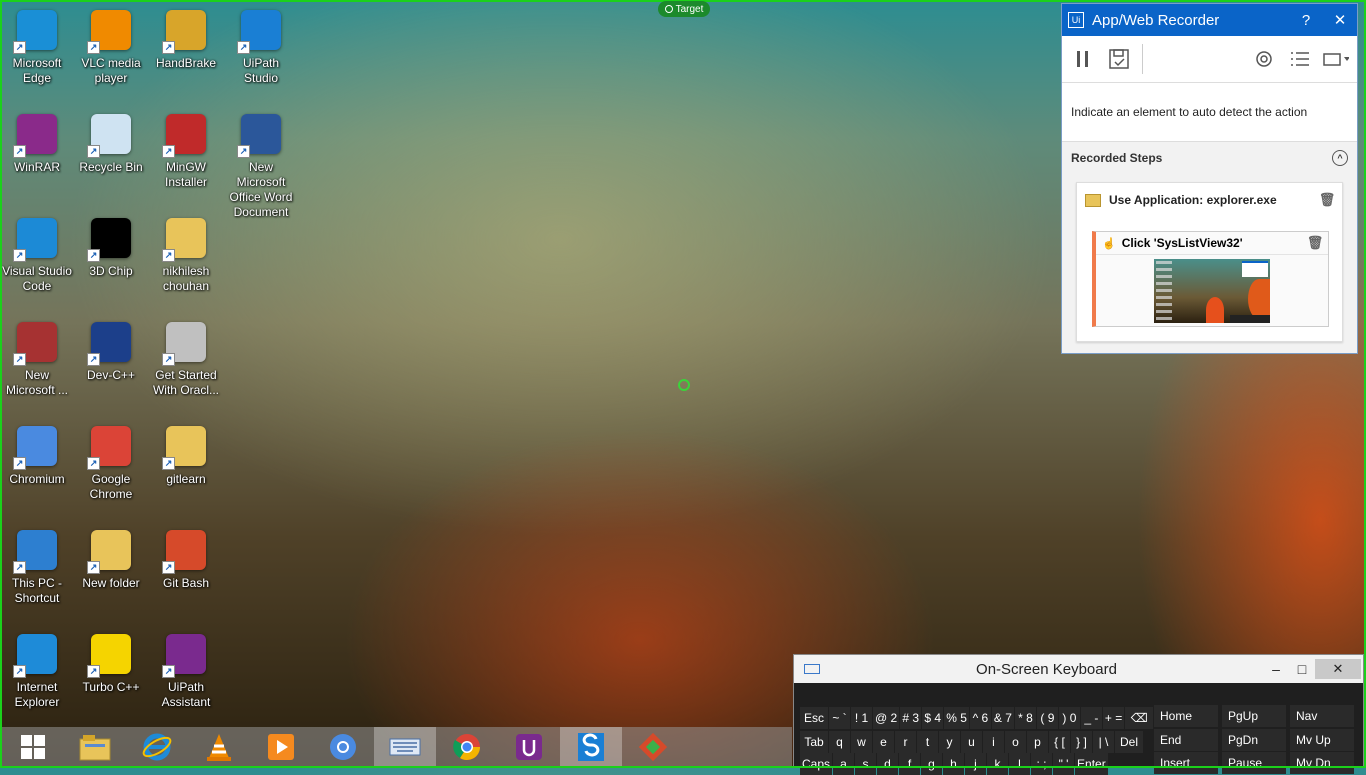 The image size is (1366, 775). What do you see at coordinates (816, 764) in the screenshot?
I see `key-Caps: Caps` at bounding box center [816, 764].